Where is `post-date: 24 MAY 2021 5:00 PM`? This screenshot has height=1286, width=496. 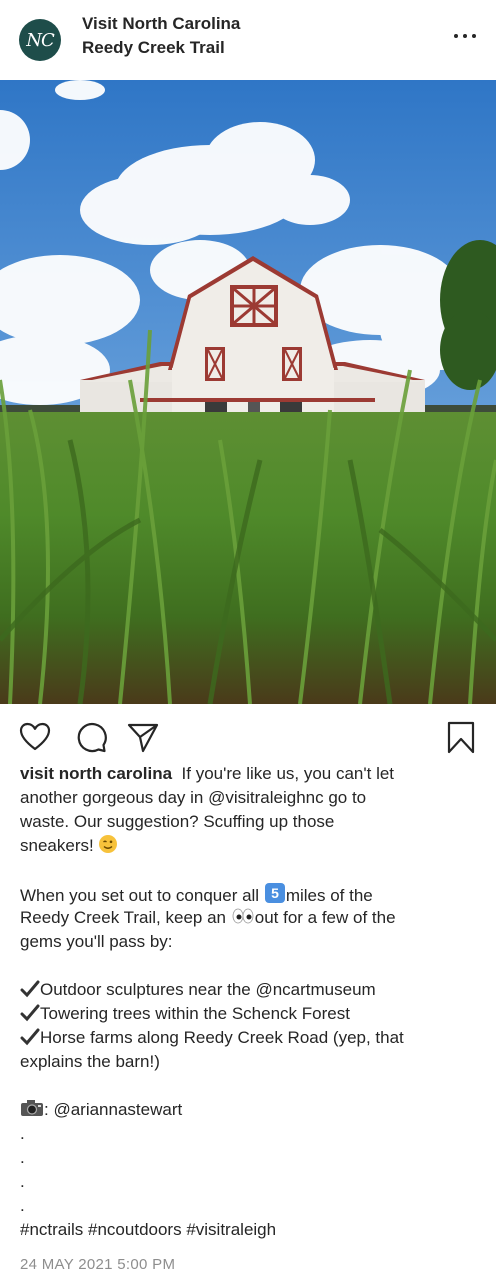
post-date: 24 MAY 2021 5:00 PM is located at coordinates (98, 1264).